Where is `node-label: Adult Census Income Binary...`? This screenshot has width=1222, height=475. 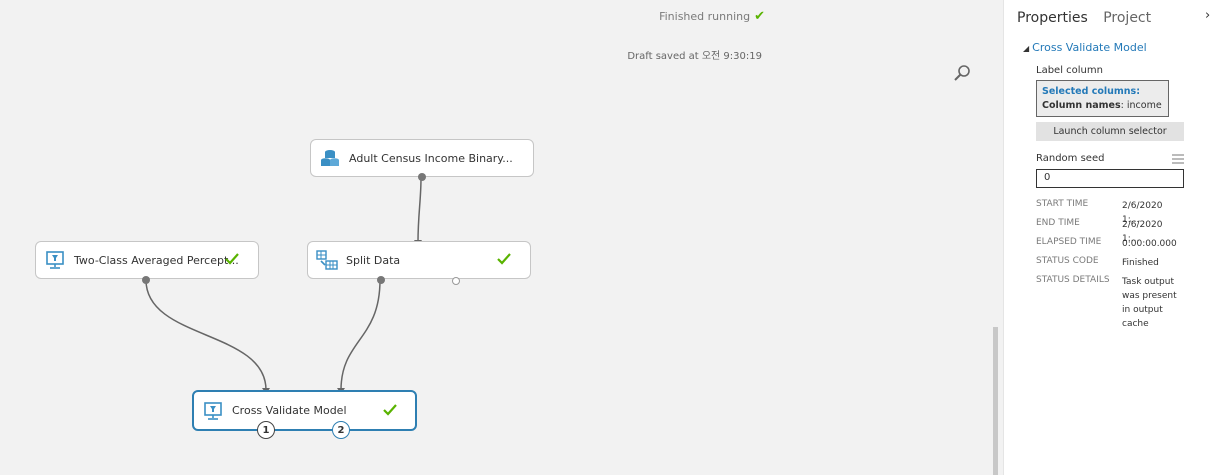 node-label: Adult Census Income Binary... is located at coordinates (431, 158).